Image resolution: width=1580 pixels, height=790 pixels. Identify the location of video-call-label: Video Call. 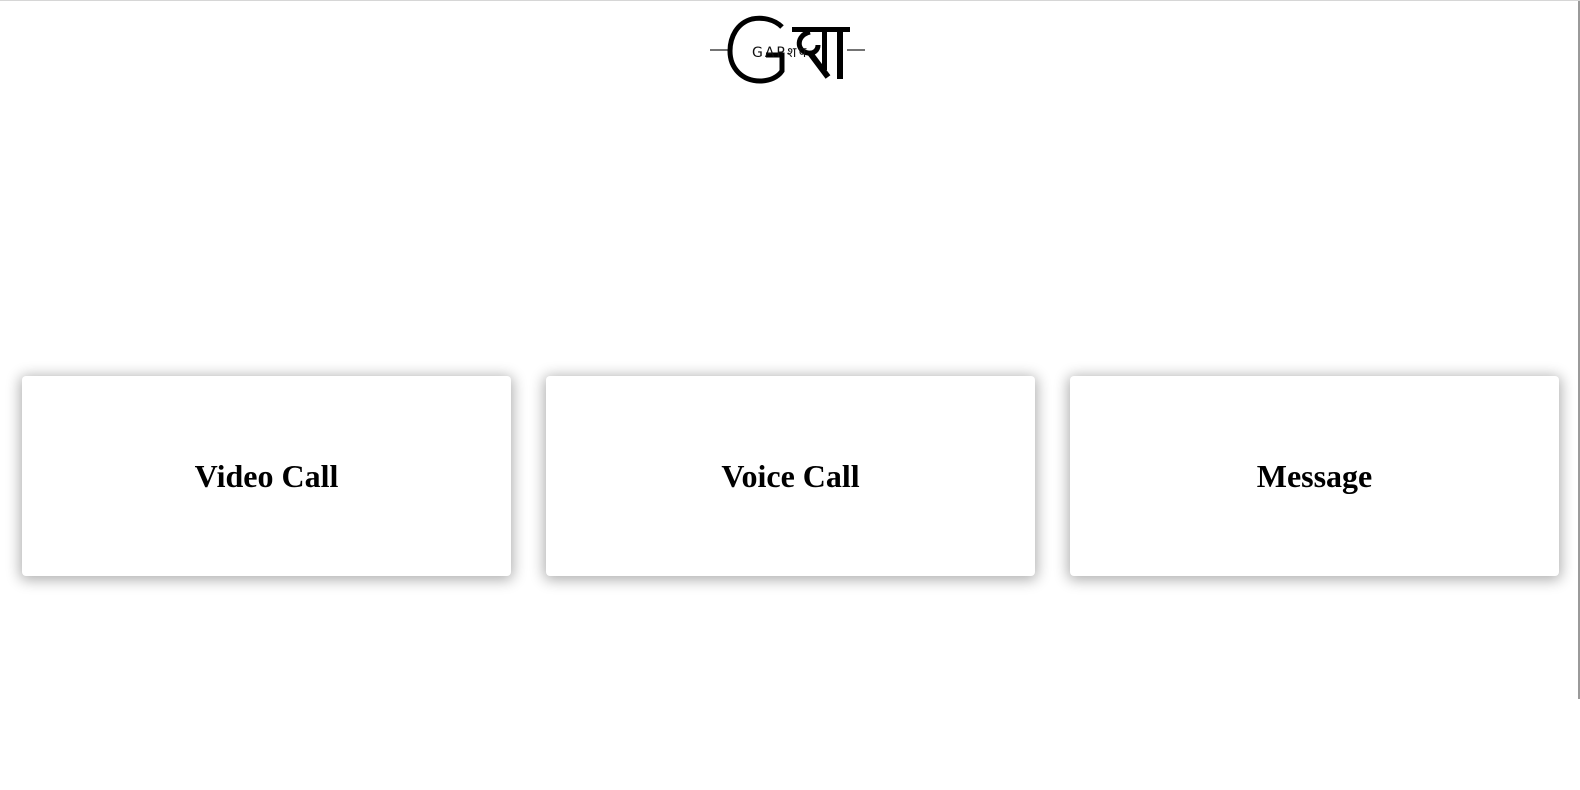
(266, 475).